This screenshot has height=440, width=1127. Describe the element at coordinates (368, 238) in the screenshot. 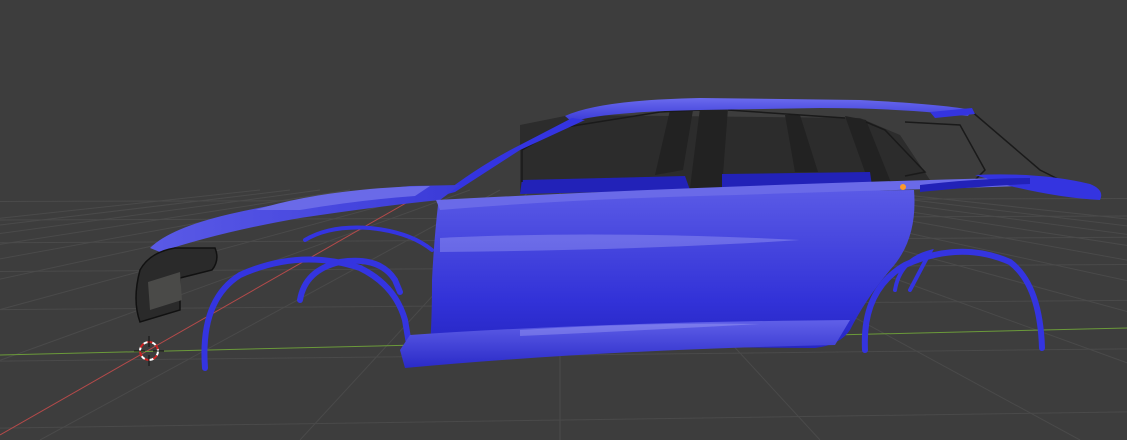

I see `front-arch-back` at that location.